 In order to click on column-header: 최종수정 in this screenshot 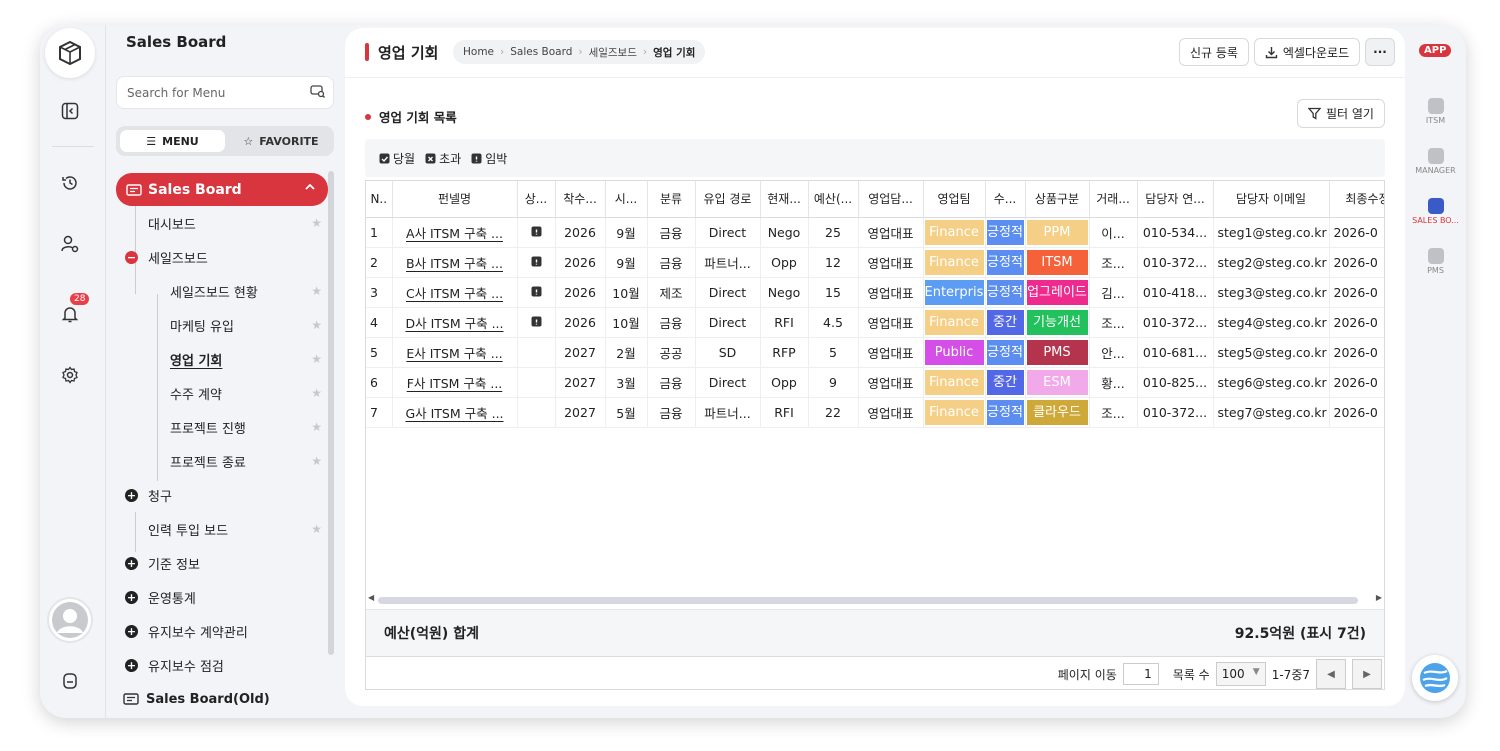, I will do `click(1356, 199)`.